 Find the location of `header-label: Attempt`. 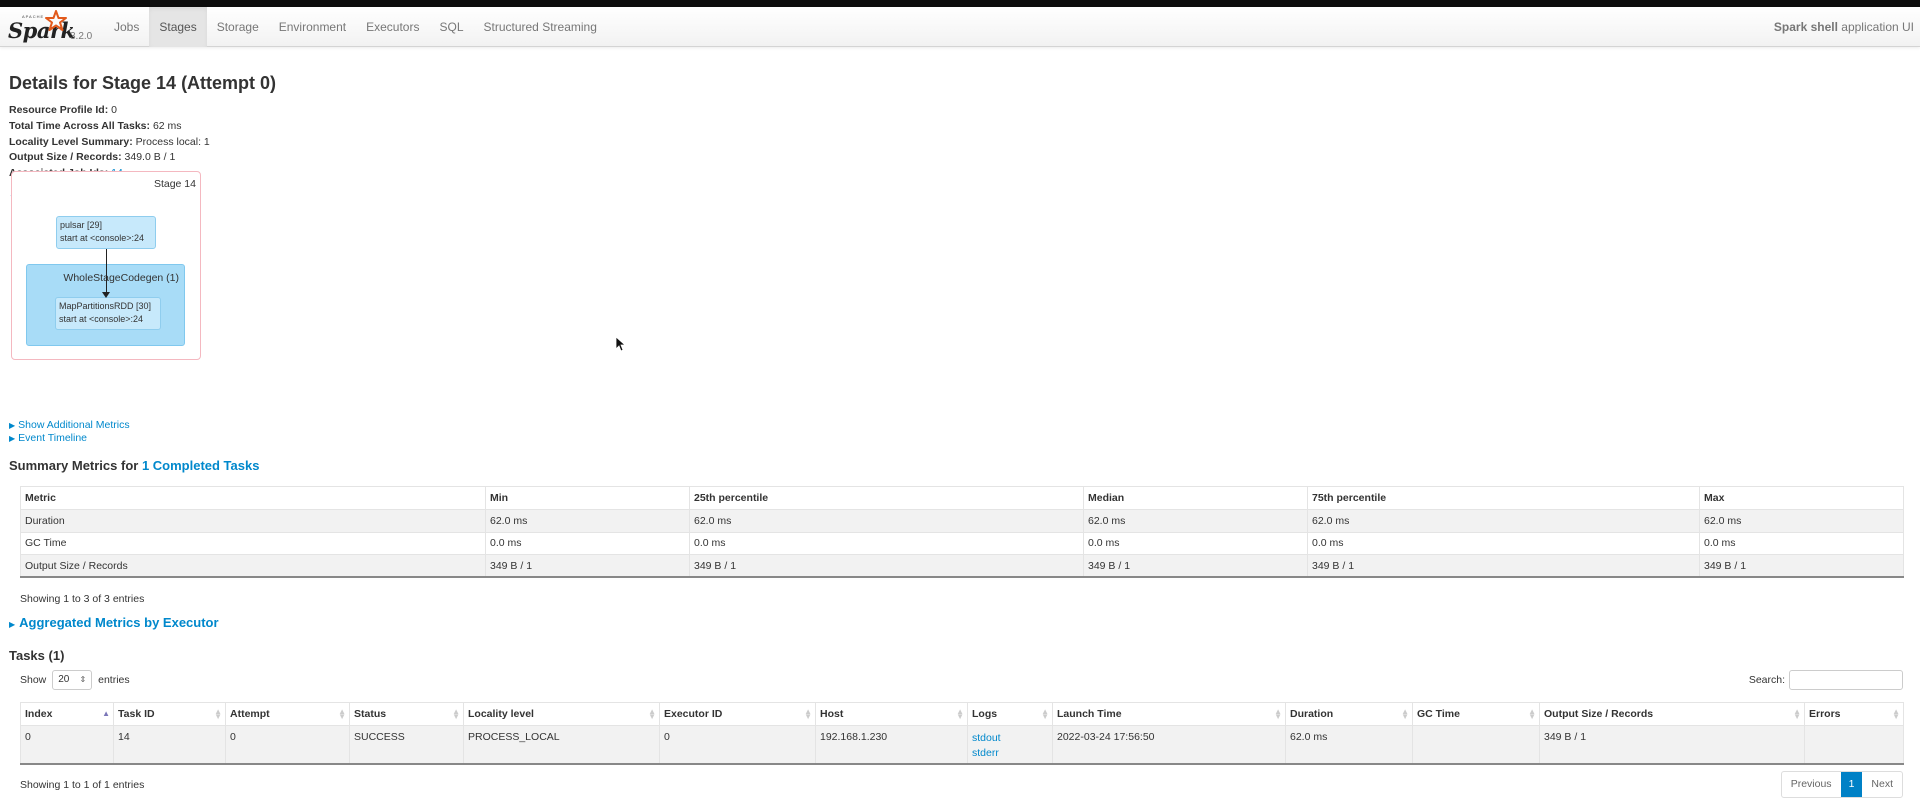

header-label: Attempt is located at coordinates (250, 714).